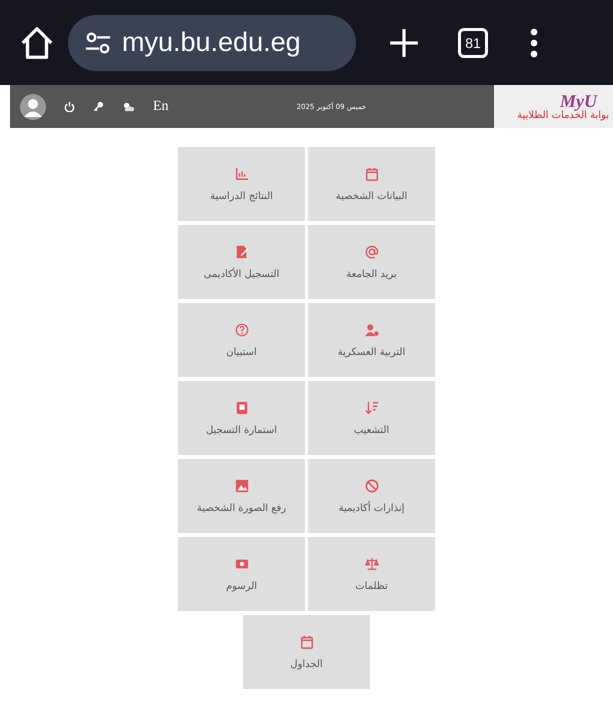  What do you see at coordinates (33, 107) in the screenshot?
I see `avatar-icon` at bounding box center [33, 107].